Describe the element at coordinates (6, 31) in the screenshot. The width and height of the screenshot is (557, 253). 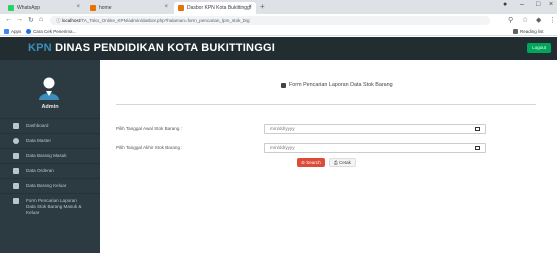
I see `apps-icon` at that location.